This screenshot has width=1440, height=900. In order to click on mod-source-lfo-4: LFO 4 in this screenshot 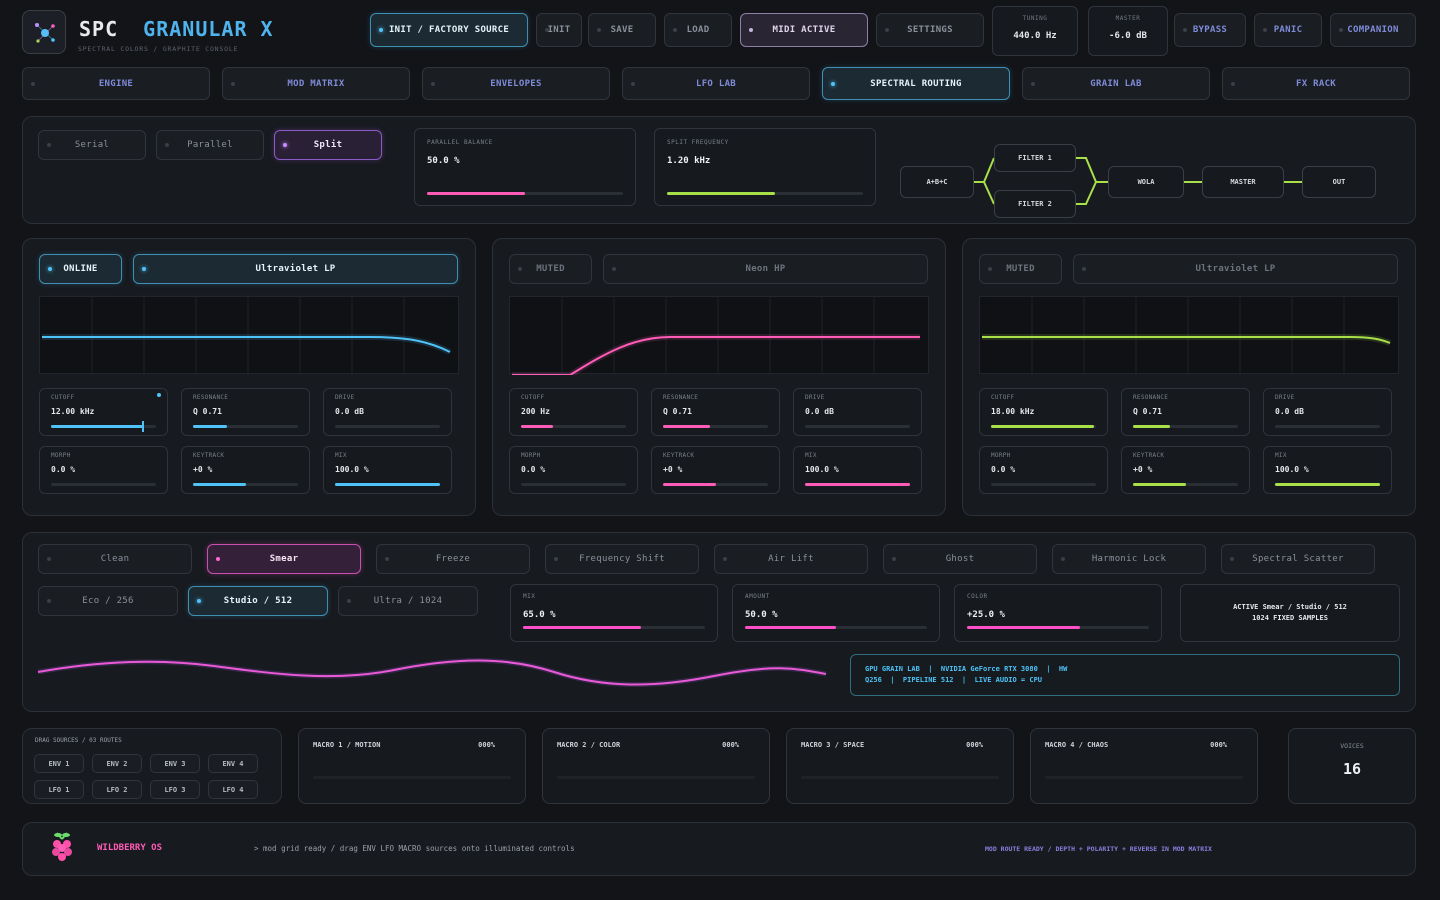, I will do `click(233, 789)`.